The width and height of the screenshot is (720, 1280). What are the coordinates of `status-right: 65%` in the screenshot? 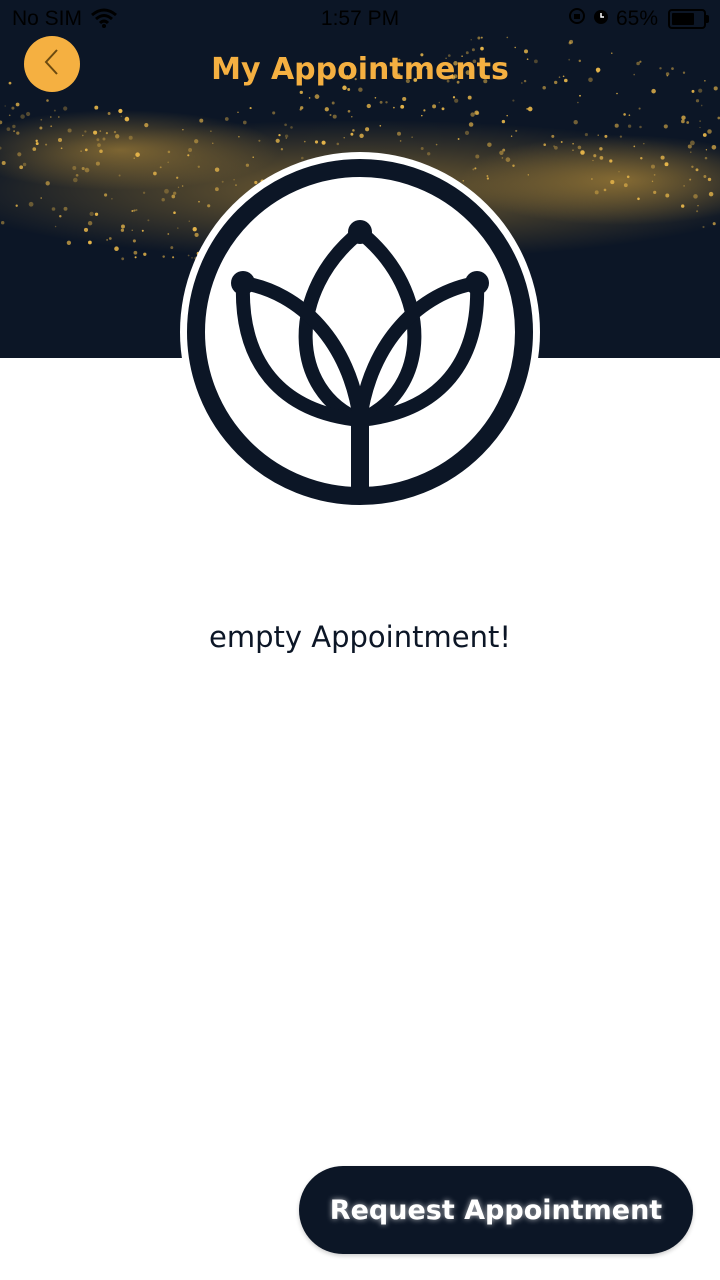 It's located at (638, 19).